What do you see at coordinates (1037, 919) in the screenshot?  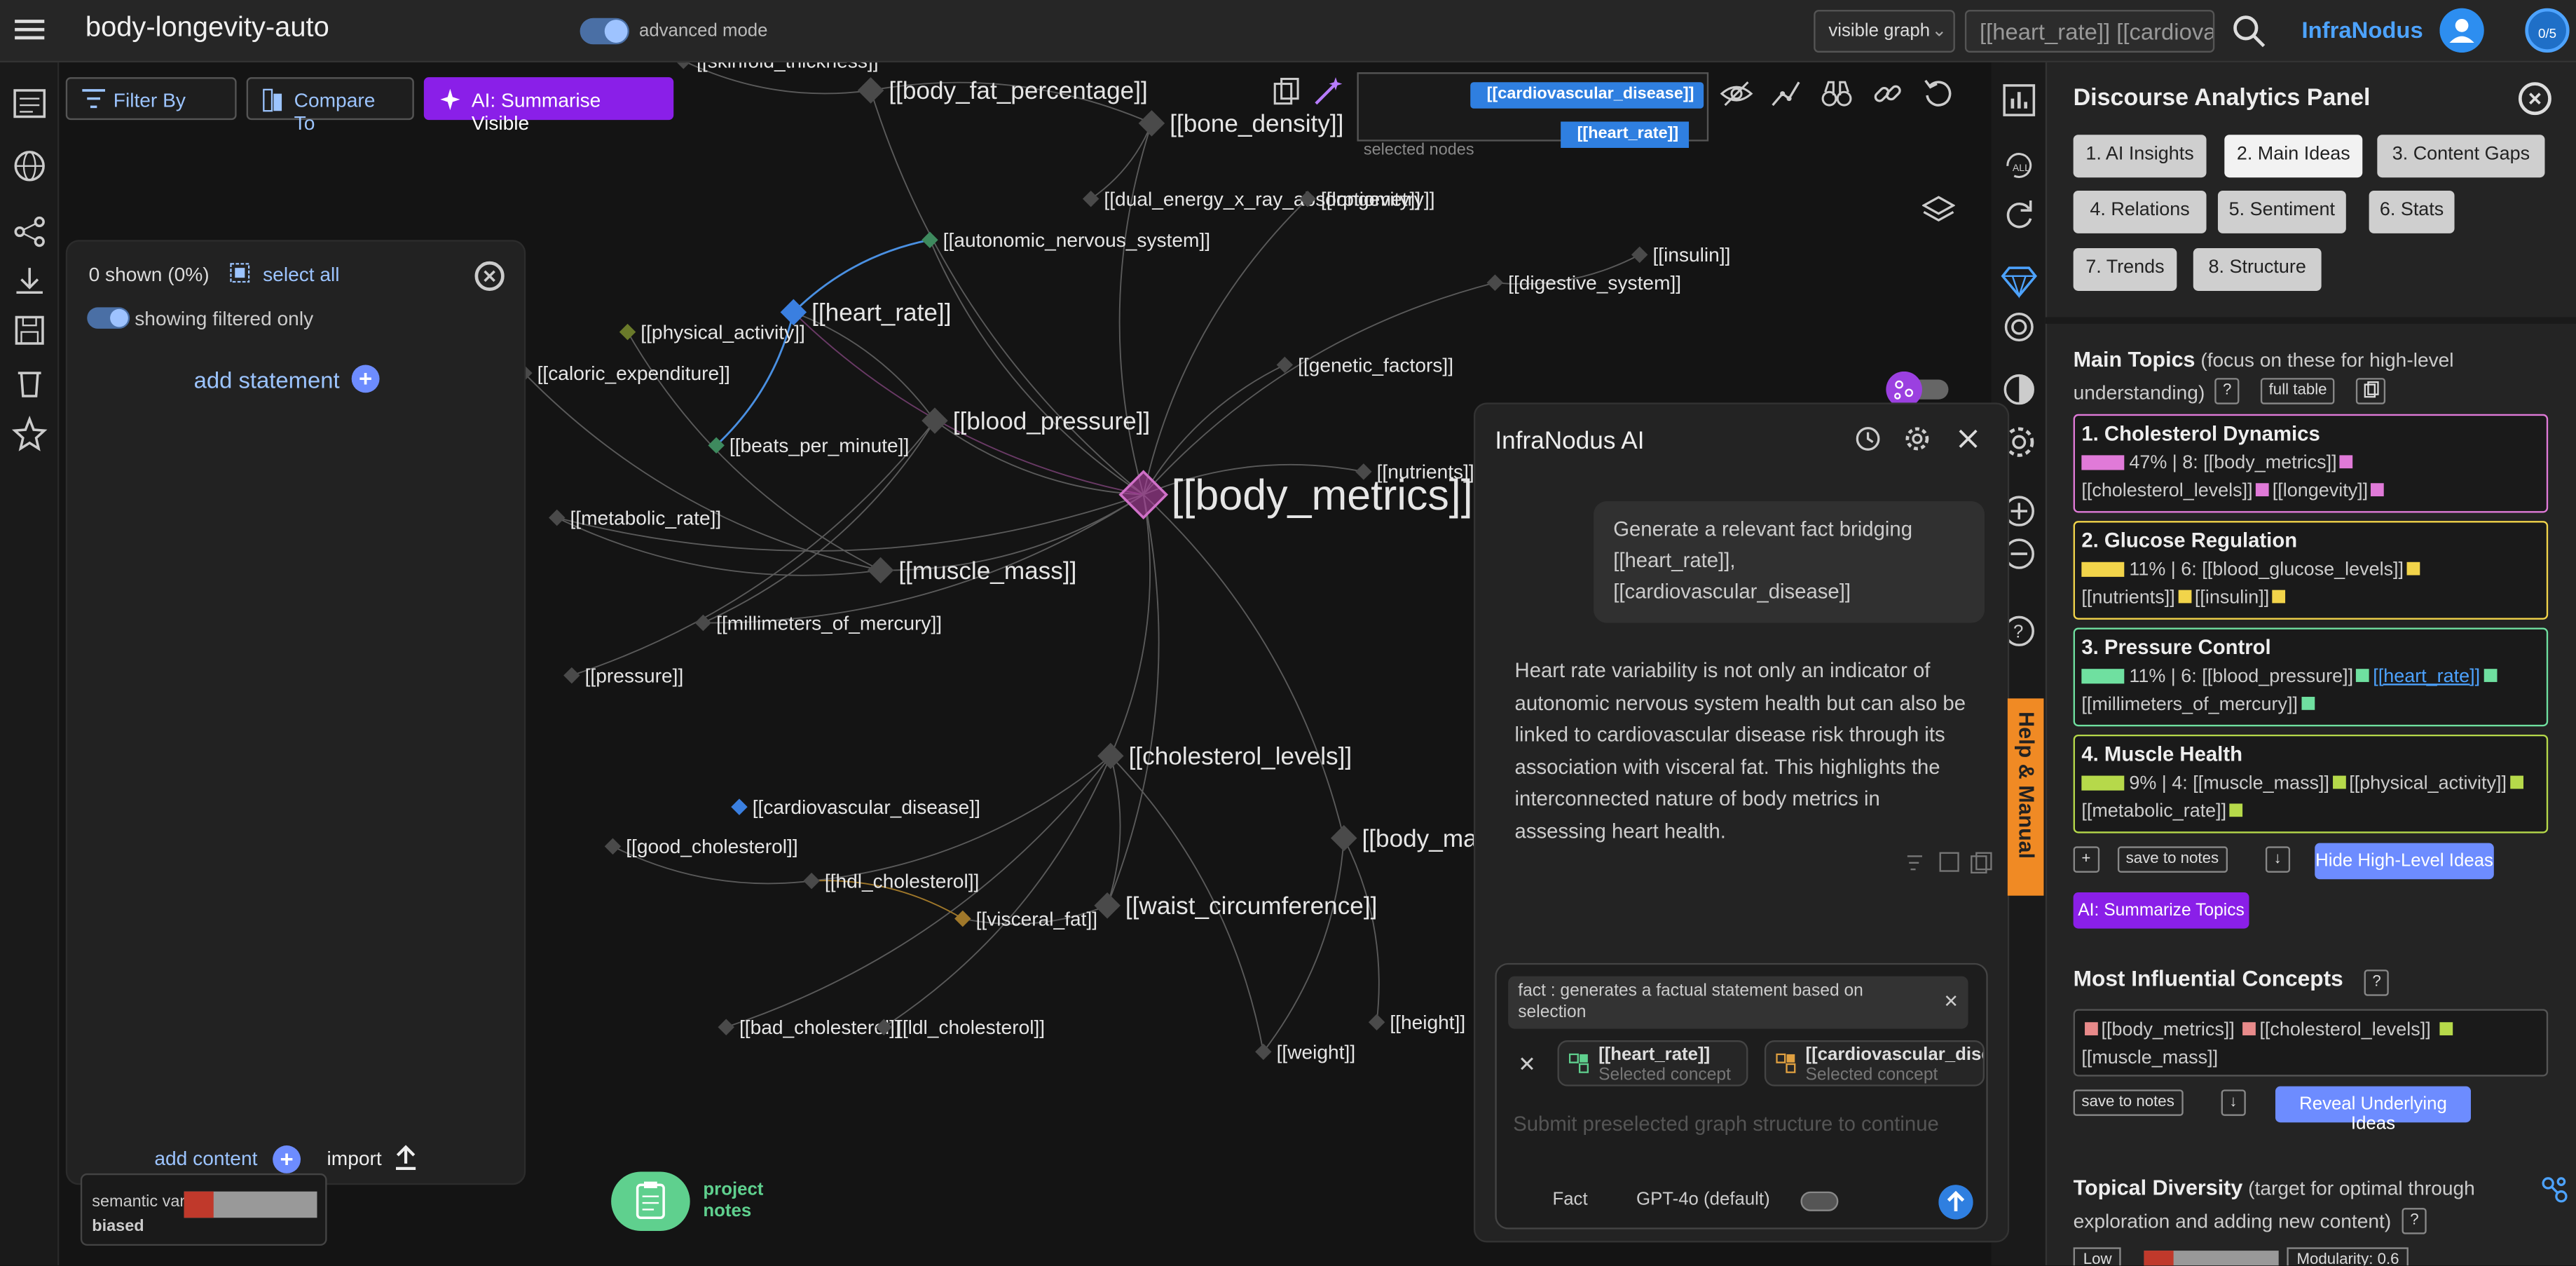 I see `graph-node-label: [[visceral_fat]]` at bounding box center [1037, 919].